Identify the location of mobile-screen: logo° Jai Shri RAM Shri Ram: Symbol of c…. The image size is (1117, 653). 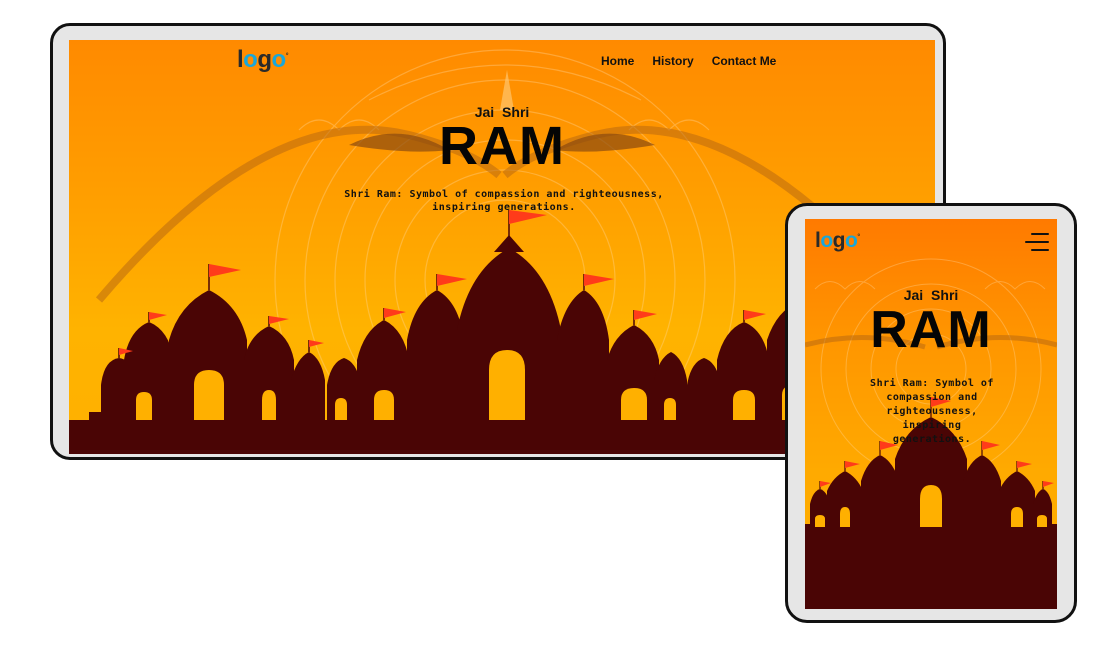
(931, 414).